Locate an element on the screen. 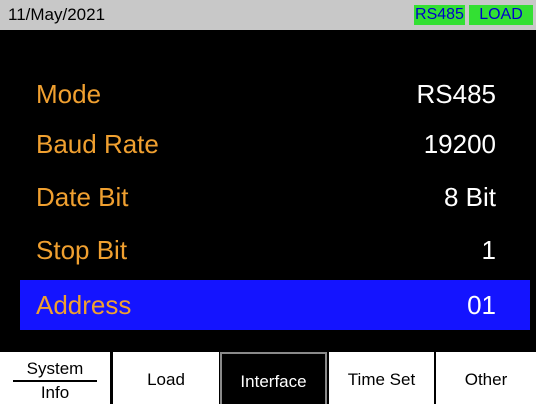 The image size is (536, 404). status-bar: 11/May/2021 RS485 LOAD is located at coordinates (268, 15).